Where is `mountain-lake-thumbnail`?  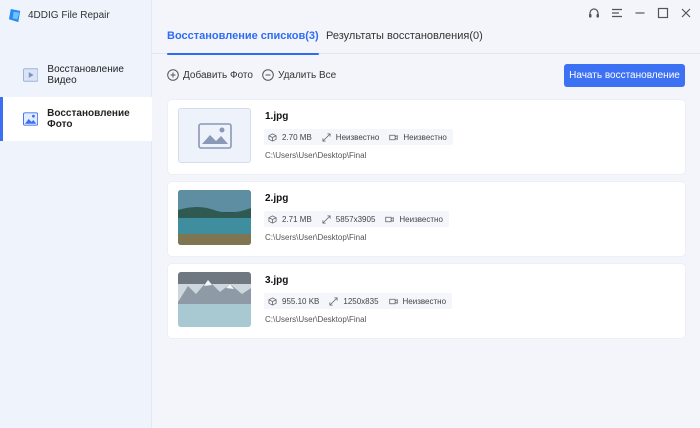 mountain-lake-thumbnail is located at coordinates (214, 299).